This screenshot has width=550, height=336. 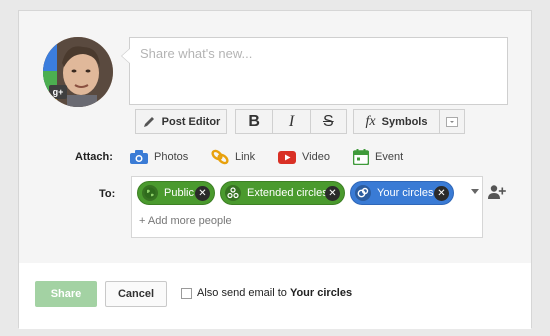 I want to click on attach-photos-label: Photos, so click(x=171, y=157).